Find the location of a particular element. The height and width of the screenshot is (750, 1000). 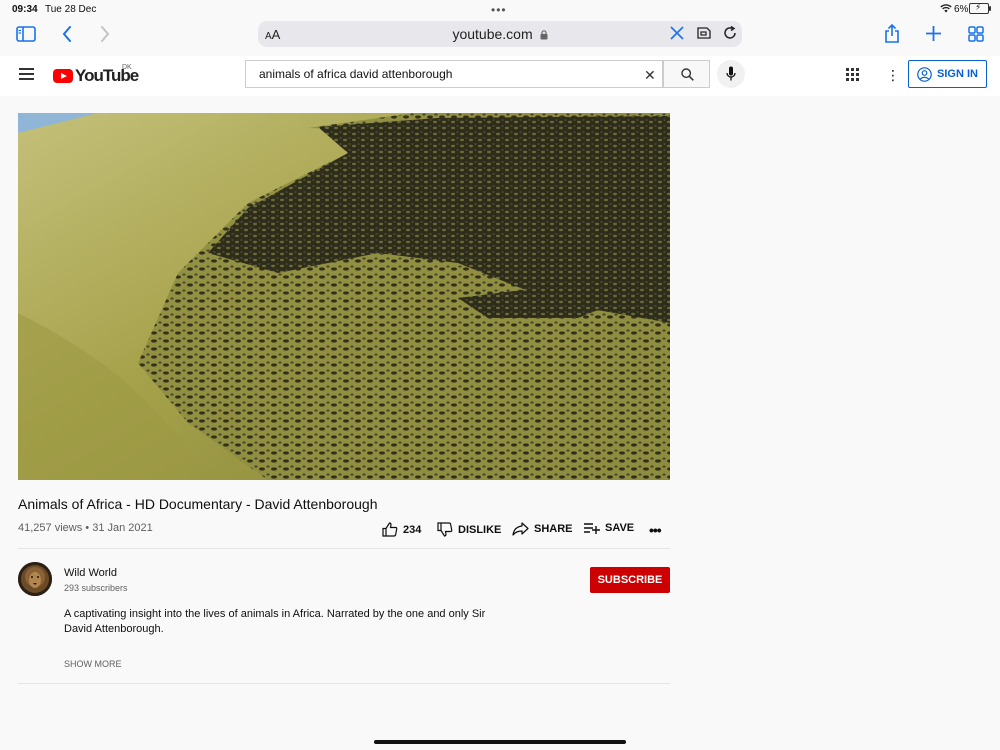

sign-in-label: SIGN IN is located at coordinates (957, 74).